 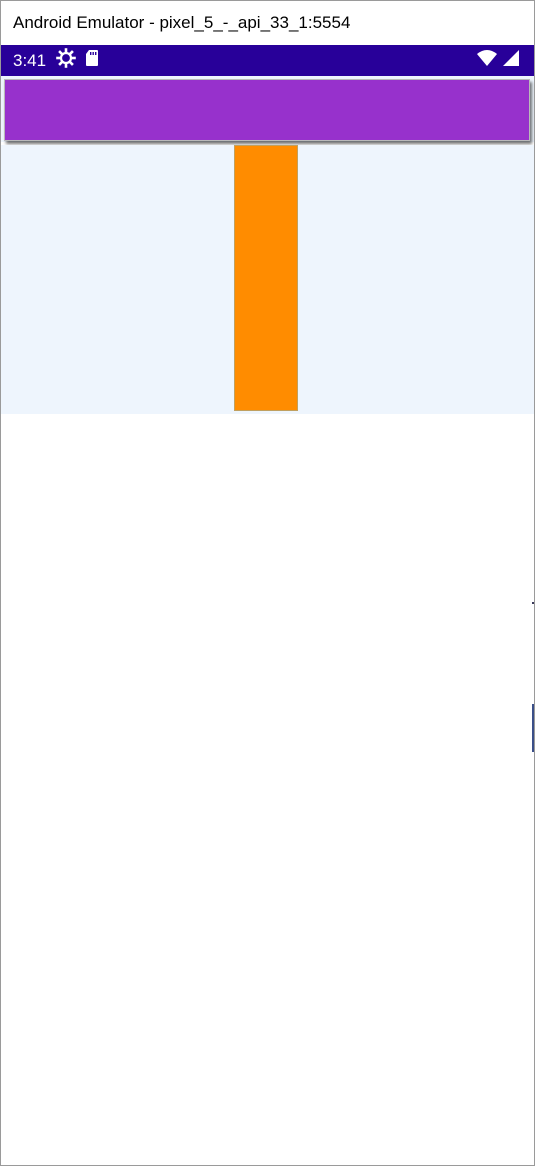 I want to click on android-status-bar: 3:41, so click(x=267, y=60).